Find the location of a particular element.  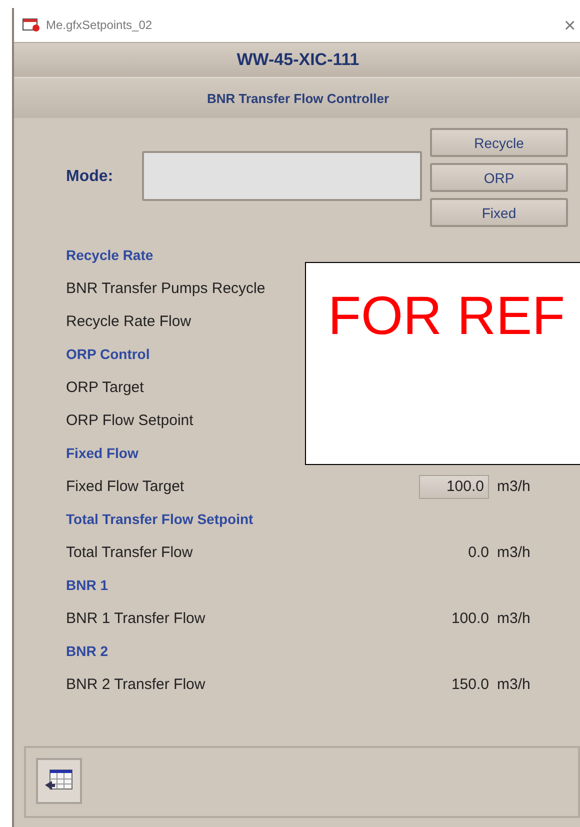

row-label: ORP Flow Setpoint is located at coordinates (130, 420).